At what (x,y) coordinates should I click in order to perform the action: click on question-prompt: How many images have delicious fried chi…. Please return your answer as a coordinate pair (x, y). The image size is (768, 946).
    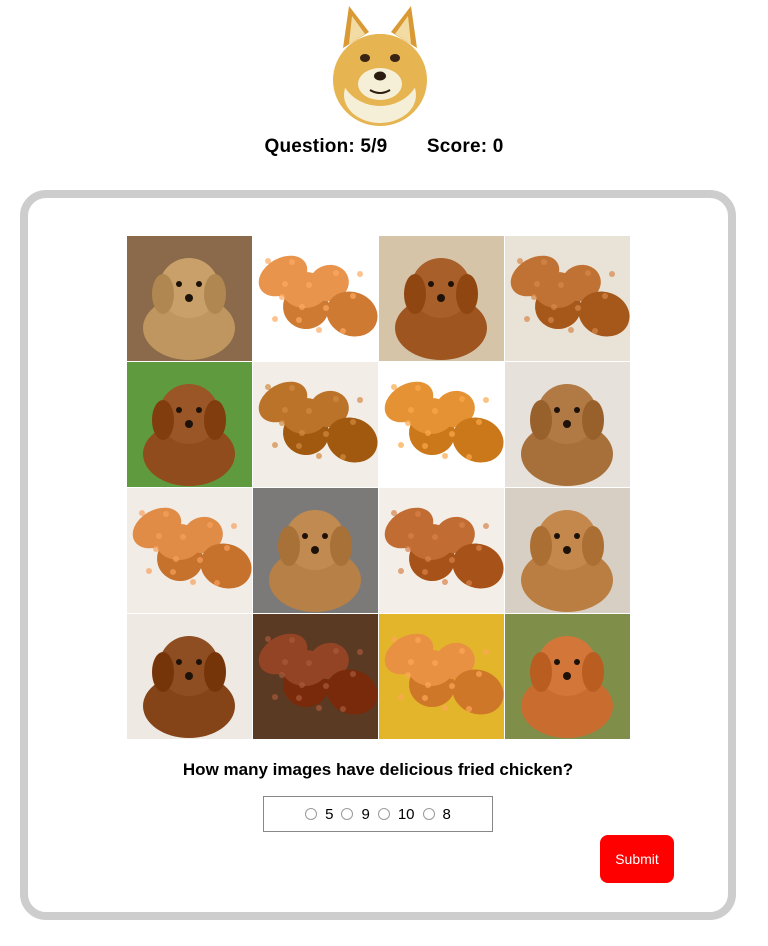
    Looking at the image, I should click on (378, 769).